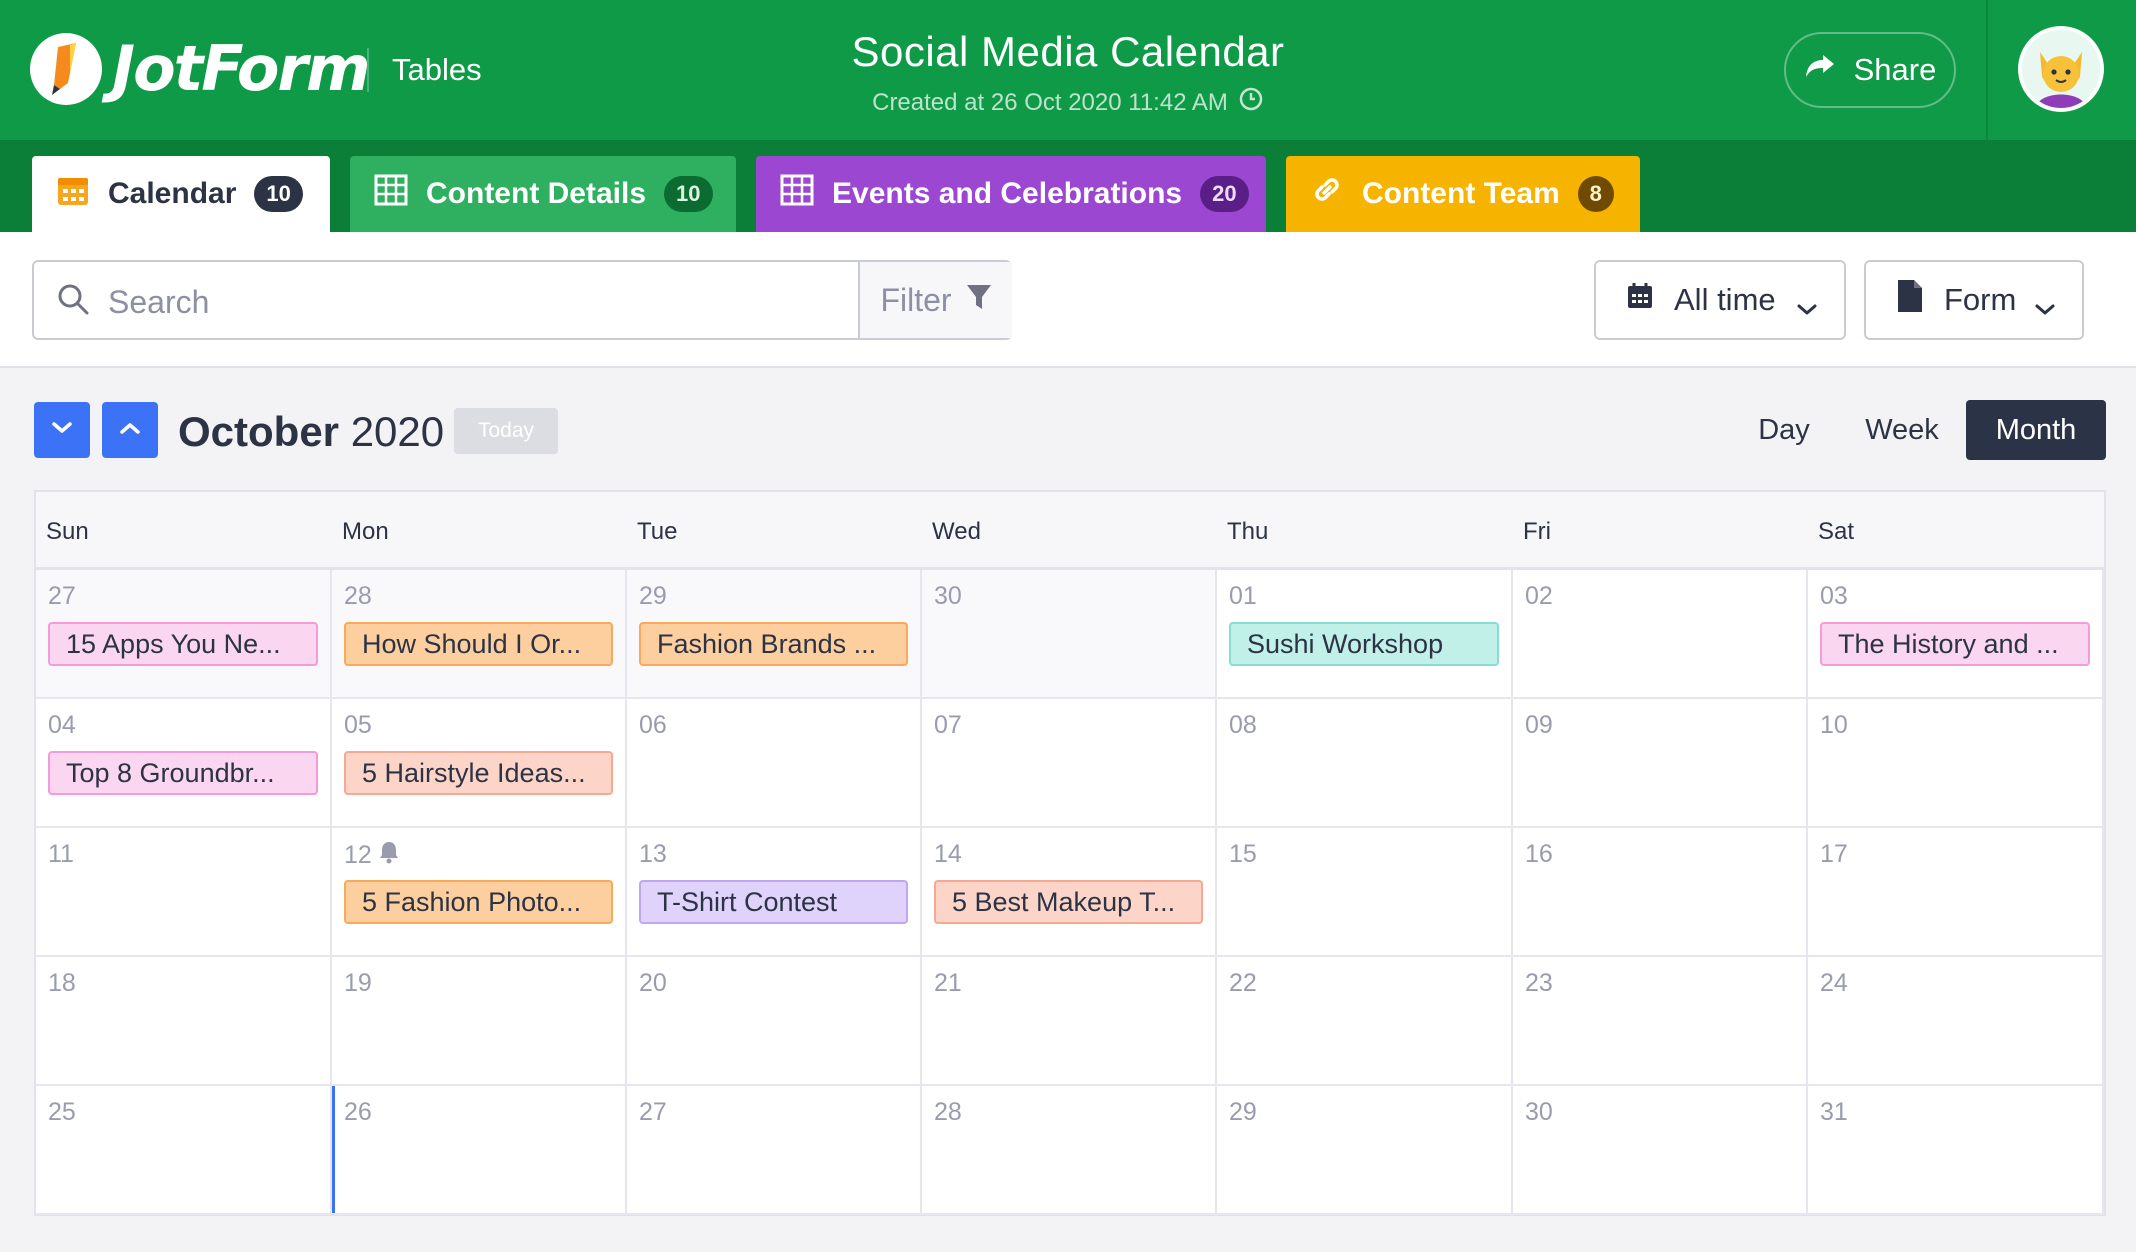 This screenshot has height=1252, width=2136. I want to click on day-number: 19, so click(358, 983).